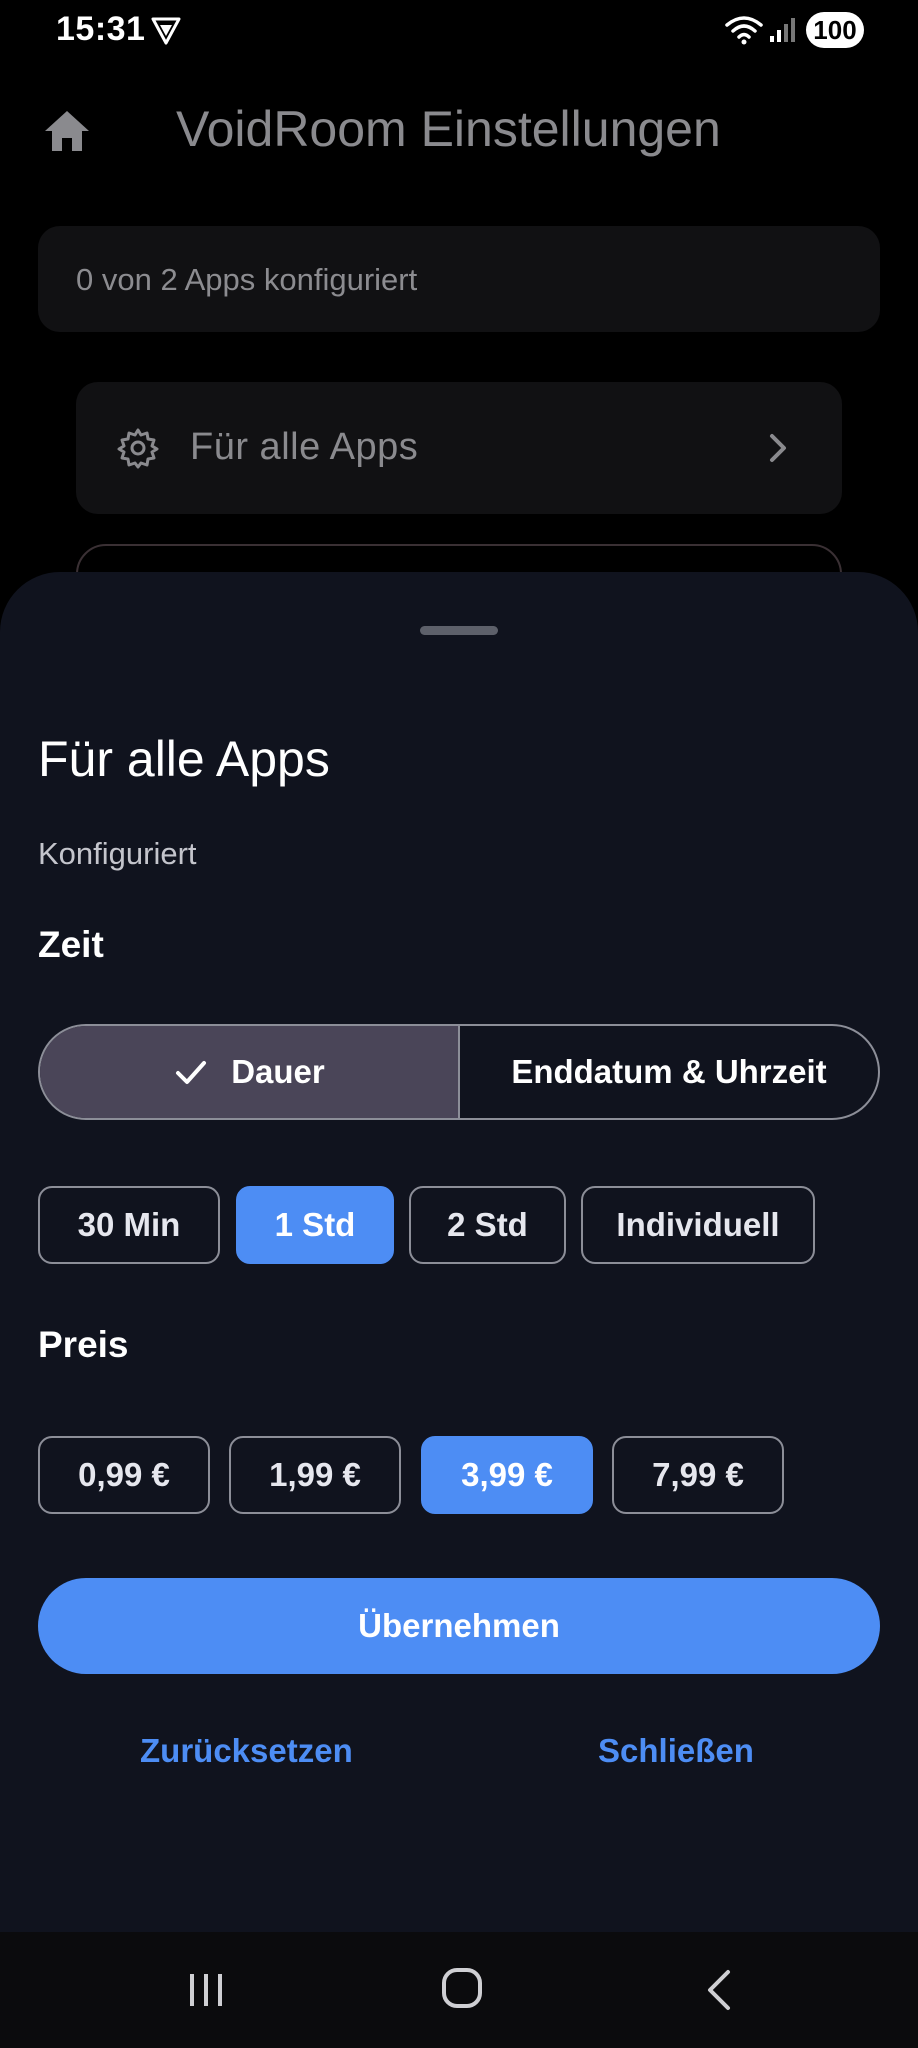 This screenshot has height=2048, width=918. I want to click on mode-enddate-label: Enddatum & Uhrzeit, so click(669, 1071).